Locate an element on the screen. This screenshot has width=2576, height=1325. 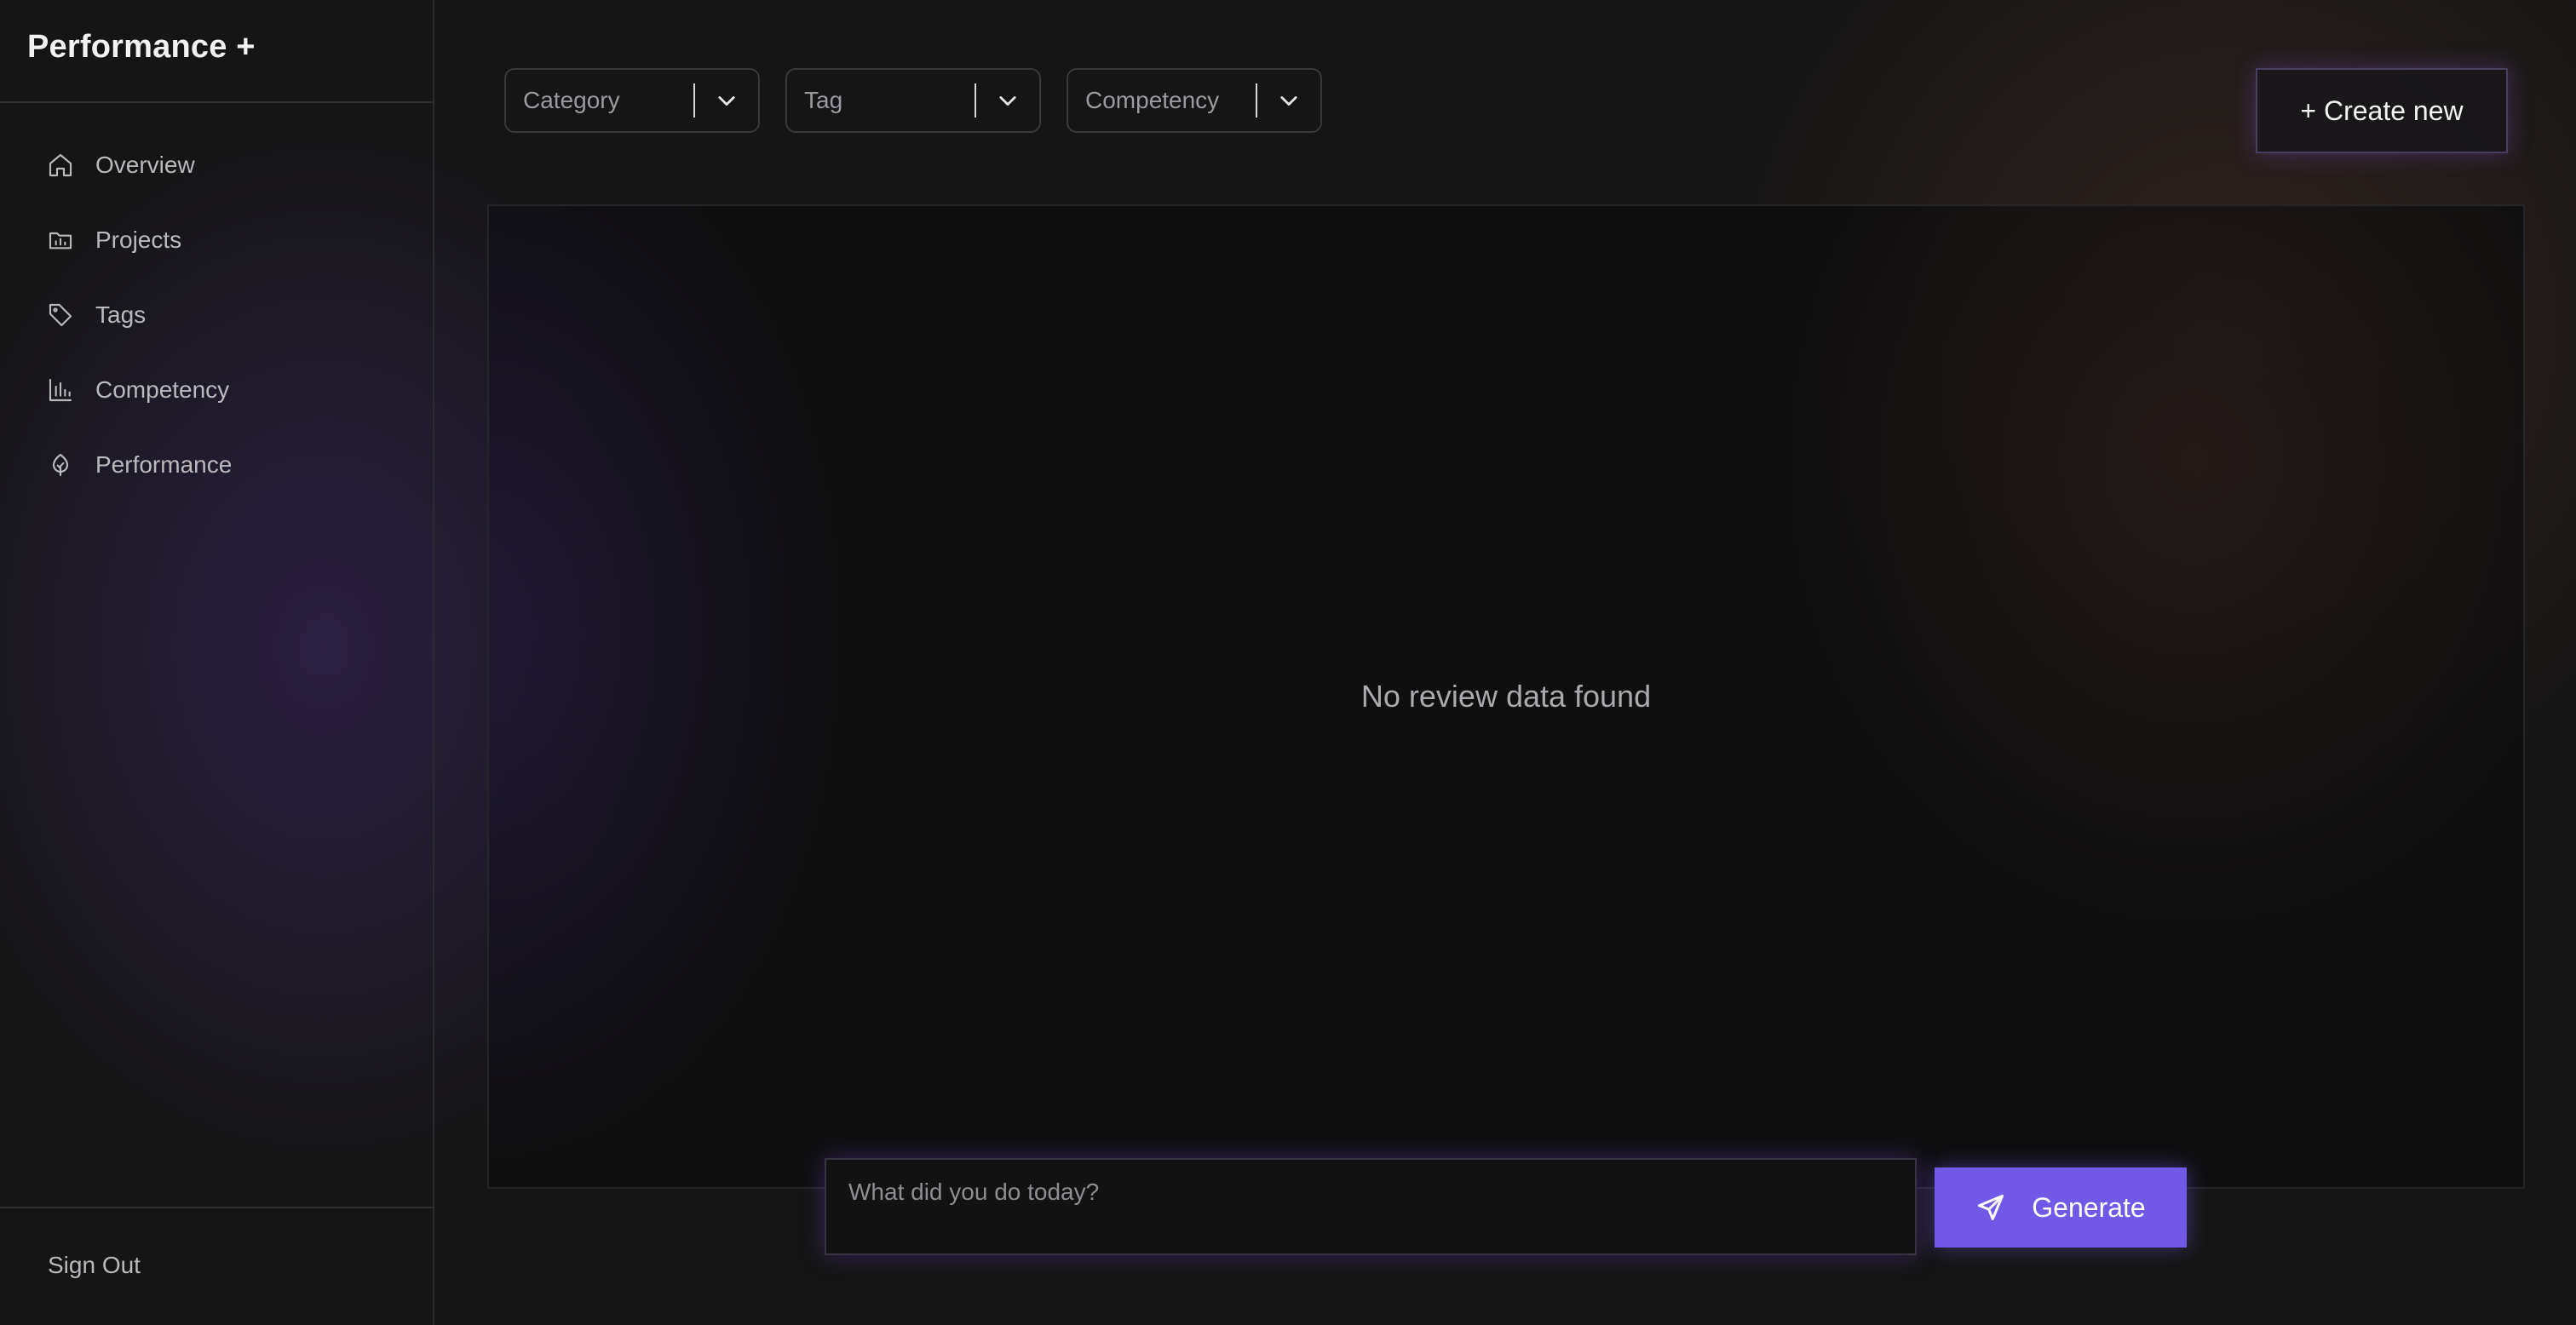
sidebar-item-label: Performance is located at coordinates (164, 465).